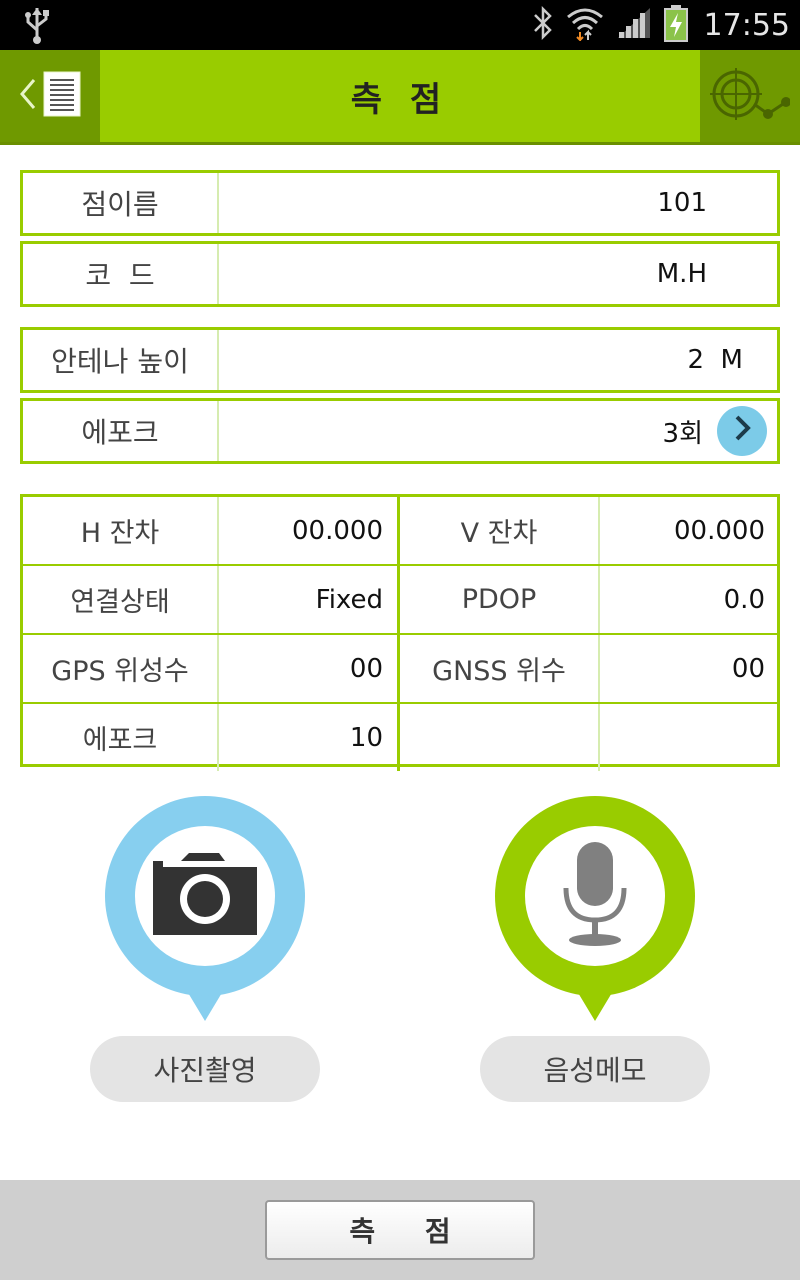 This screenshot has height=1280, width=800. I want to click on page-title: 측 점, so click(400, 99).